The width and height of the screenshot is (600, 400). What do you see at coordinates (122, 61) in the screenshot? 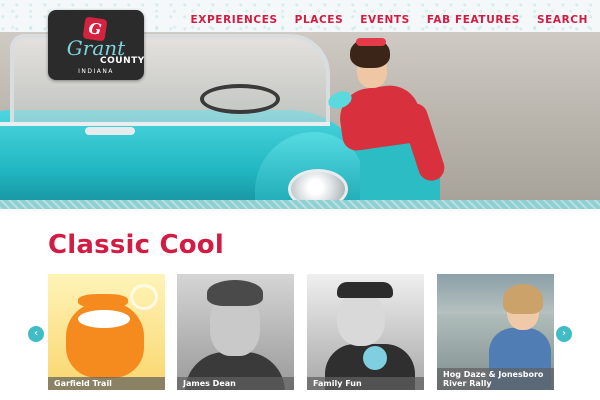
I see `logo-county: COUNTY` at bounding box center [122, 61].